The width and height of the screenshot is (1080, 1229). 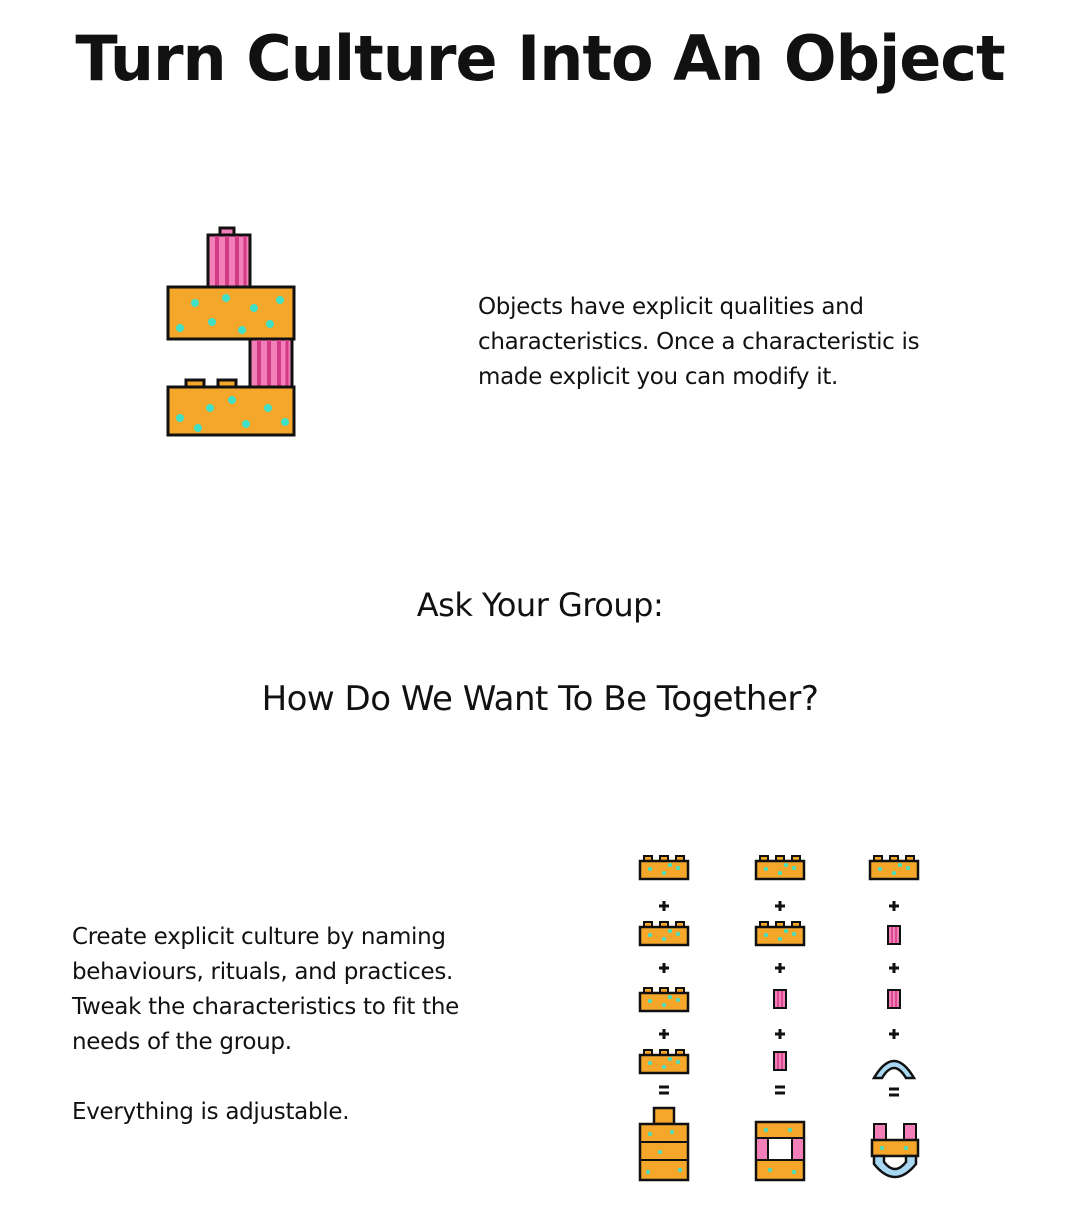 I want to click on pink-pillar-lower, so click(x=271, y=363).